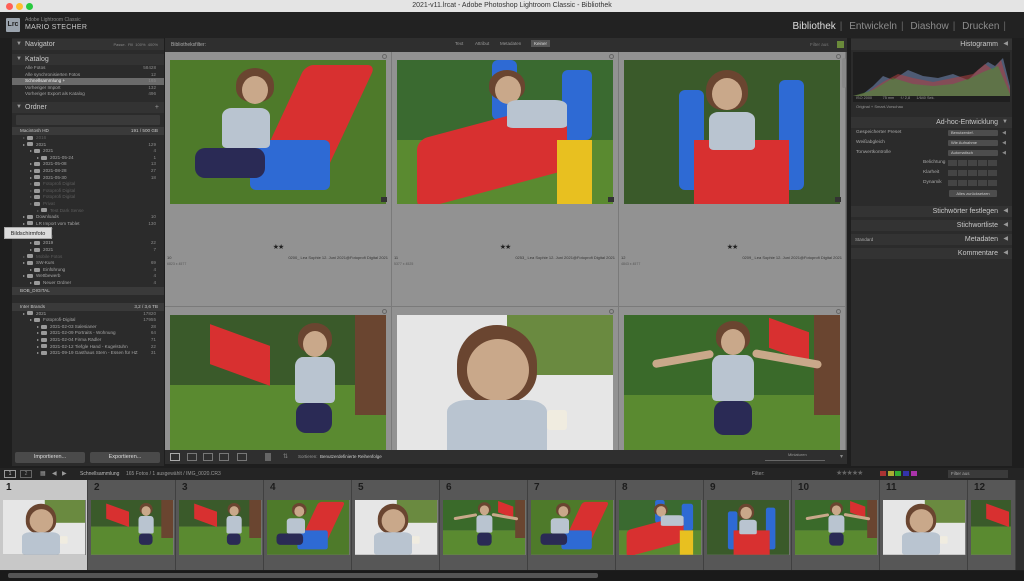 This screenshot has width=1024, height=581. I want to click on survey-view-icon, so click(224, 457).